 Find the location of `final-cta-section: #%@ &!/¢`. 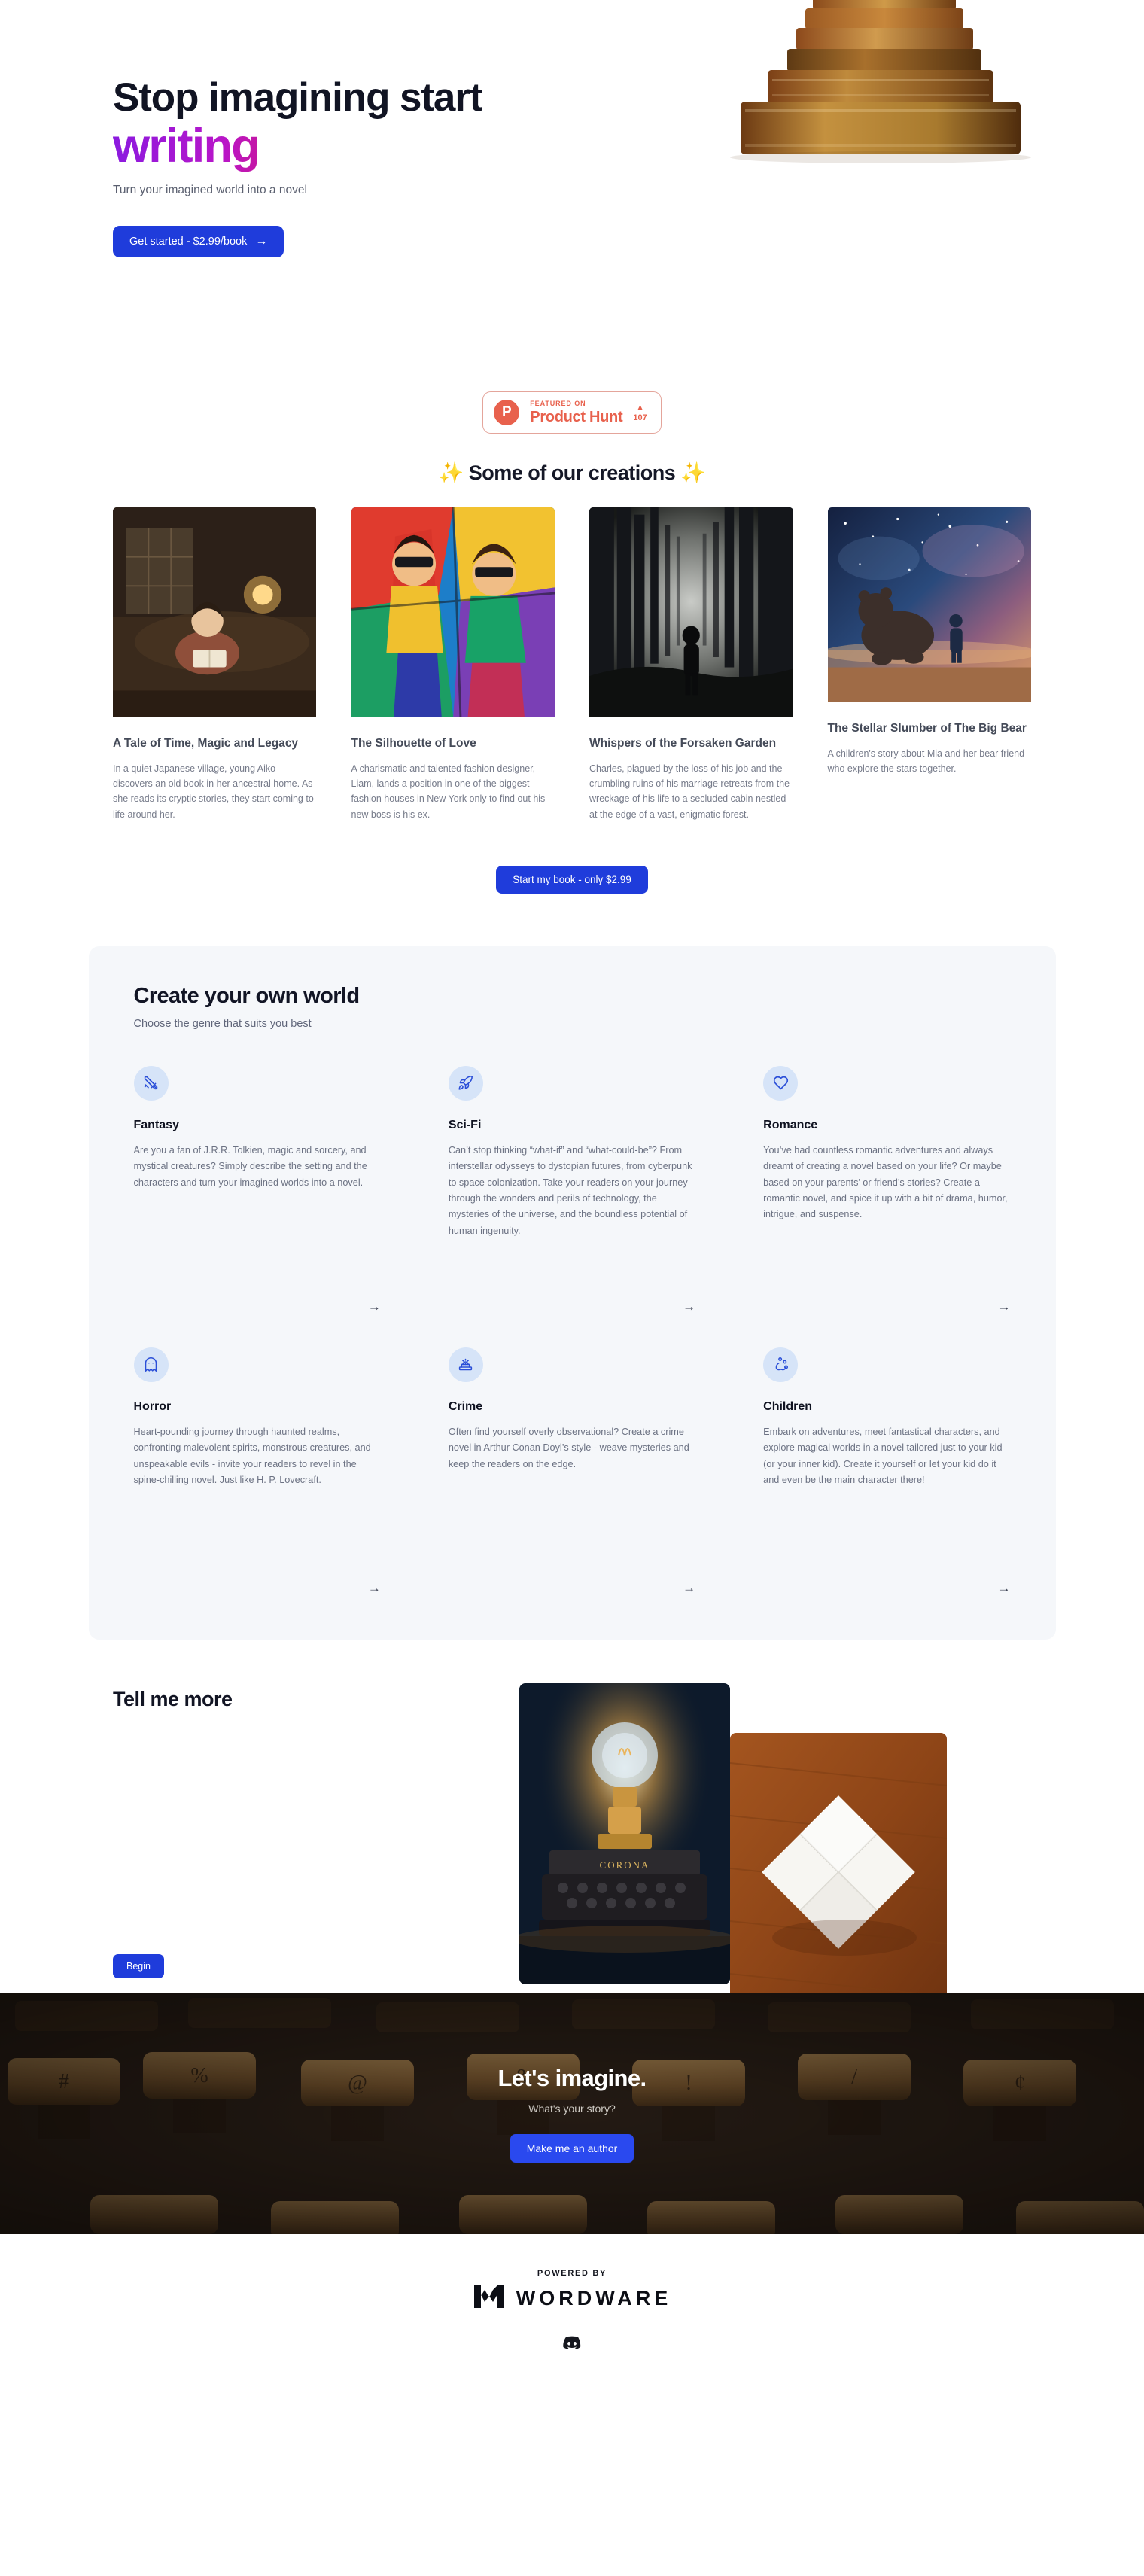

final-cta-section: #%@ &!/¢ is located at coordinates (572, 2114).